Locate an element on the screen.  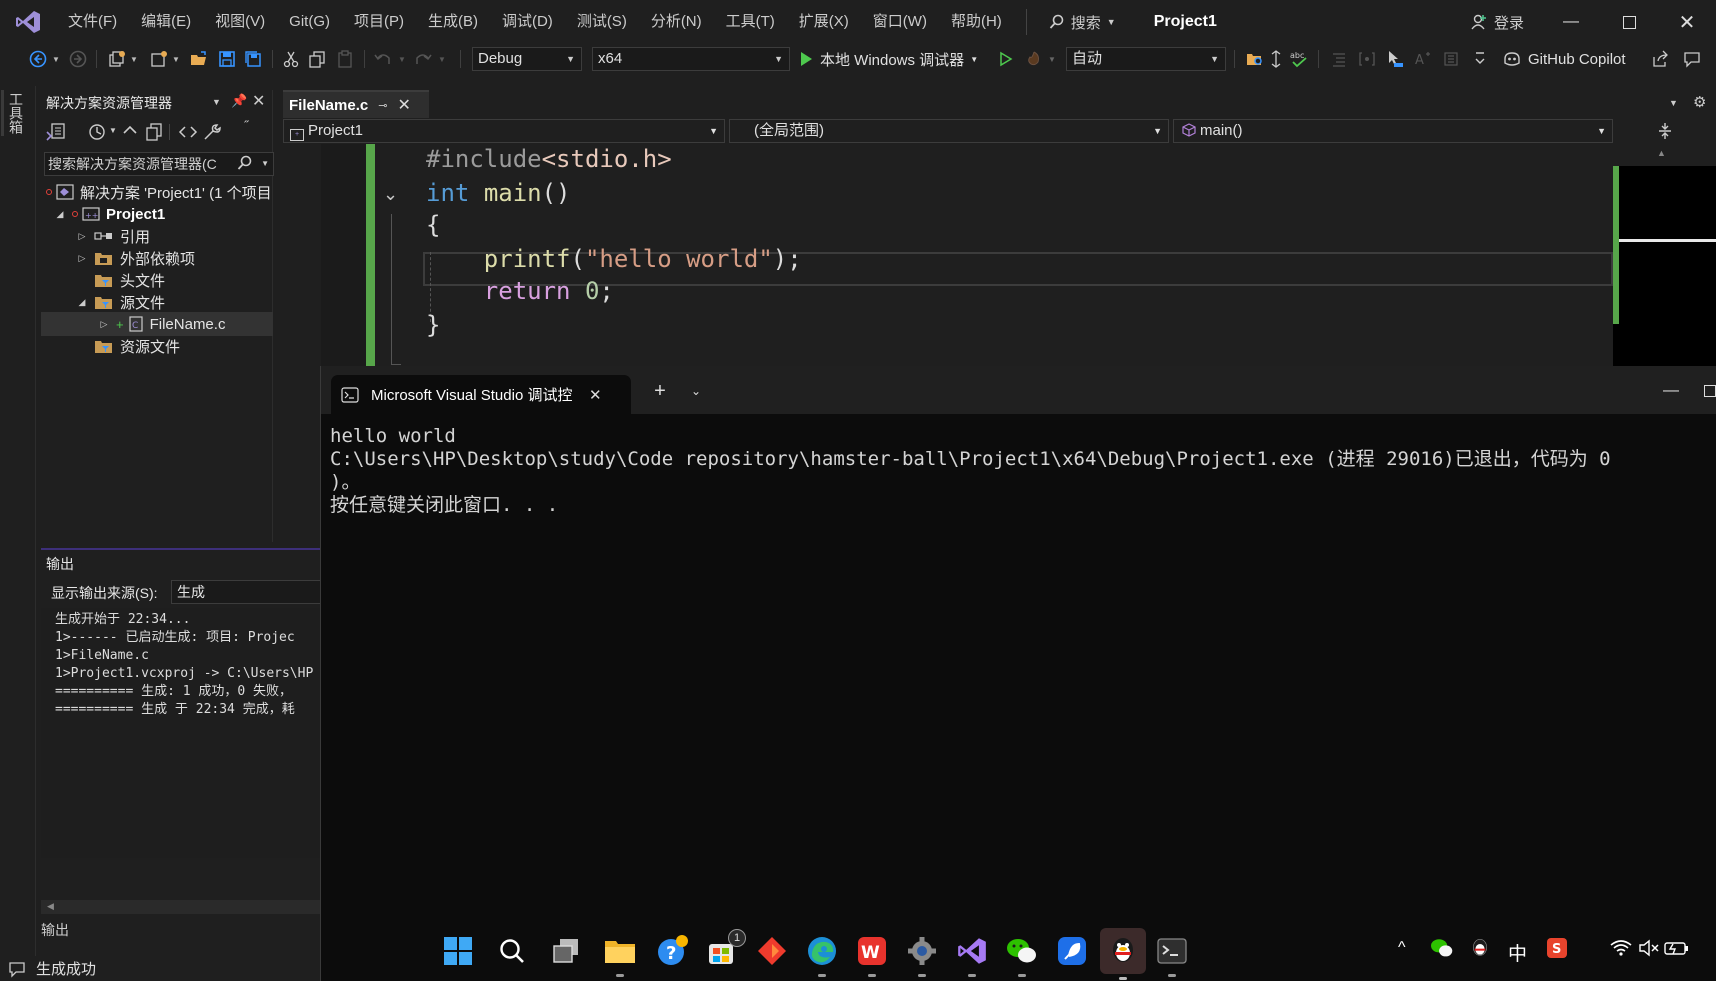
find-in-files-button is located at coordinates (1255, 59).